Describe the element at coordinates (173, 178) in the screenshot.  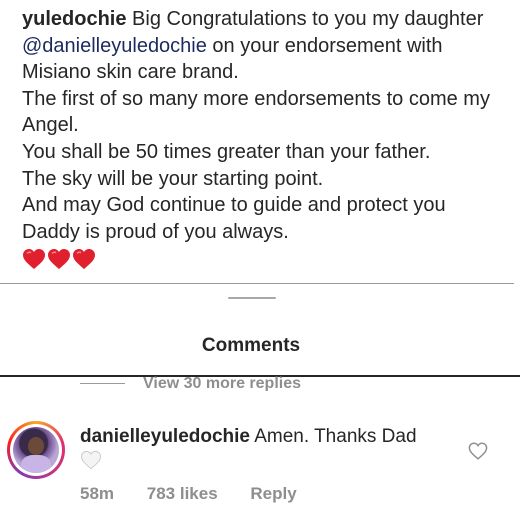
I see `caption-line-7: The sky will be your starting point.` at that location.